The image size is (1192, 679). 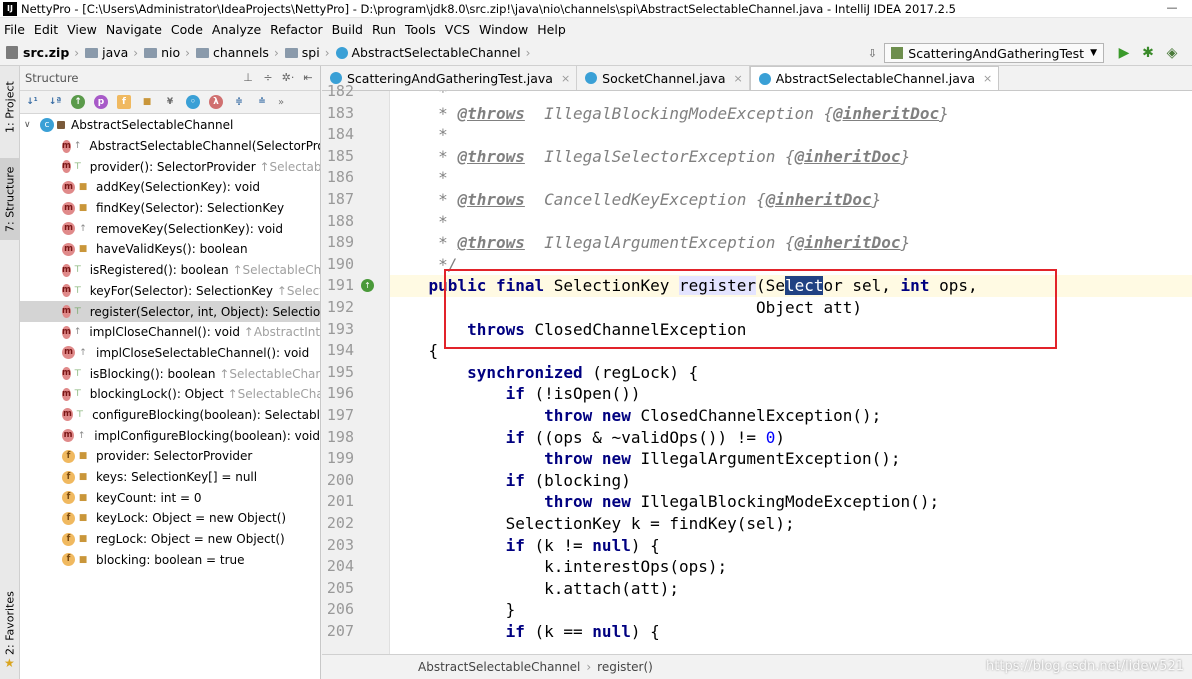 What do you see at coordinates (170, 415) in the screenshot?
I see `tree-method-item: m ⊤ configureBlocking(boolean): Selectabl` at bounding box center [170, 415].